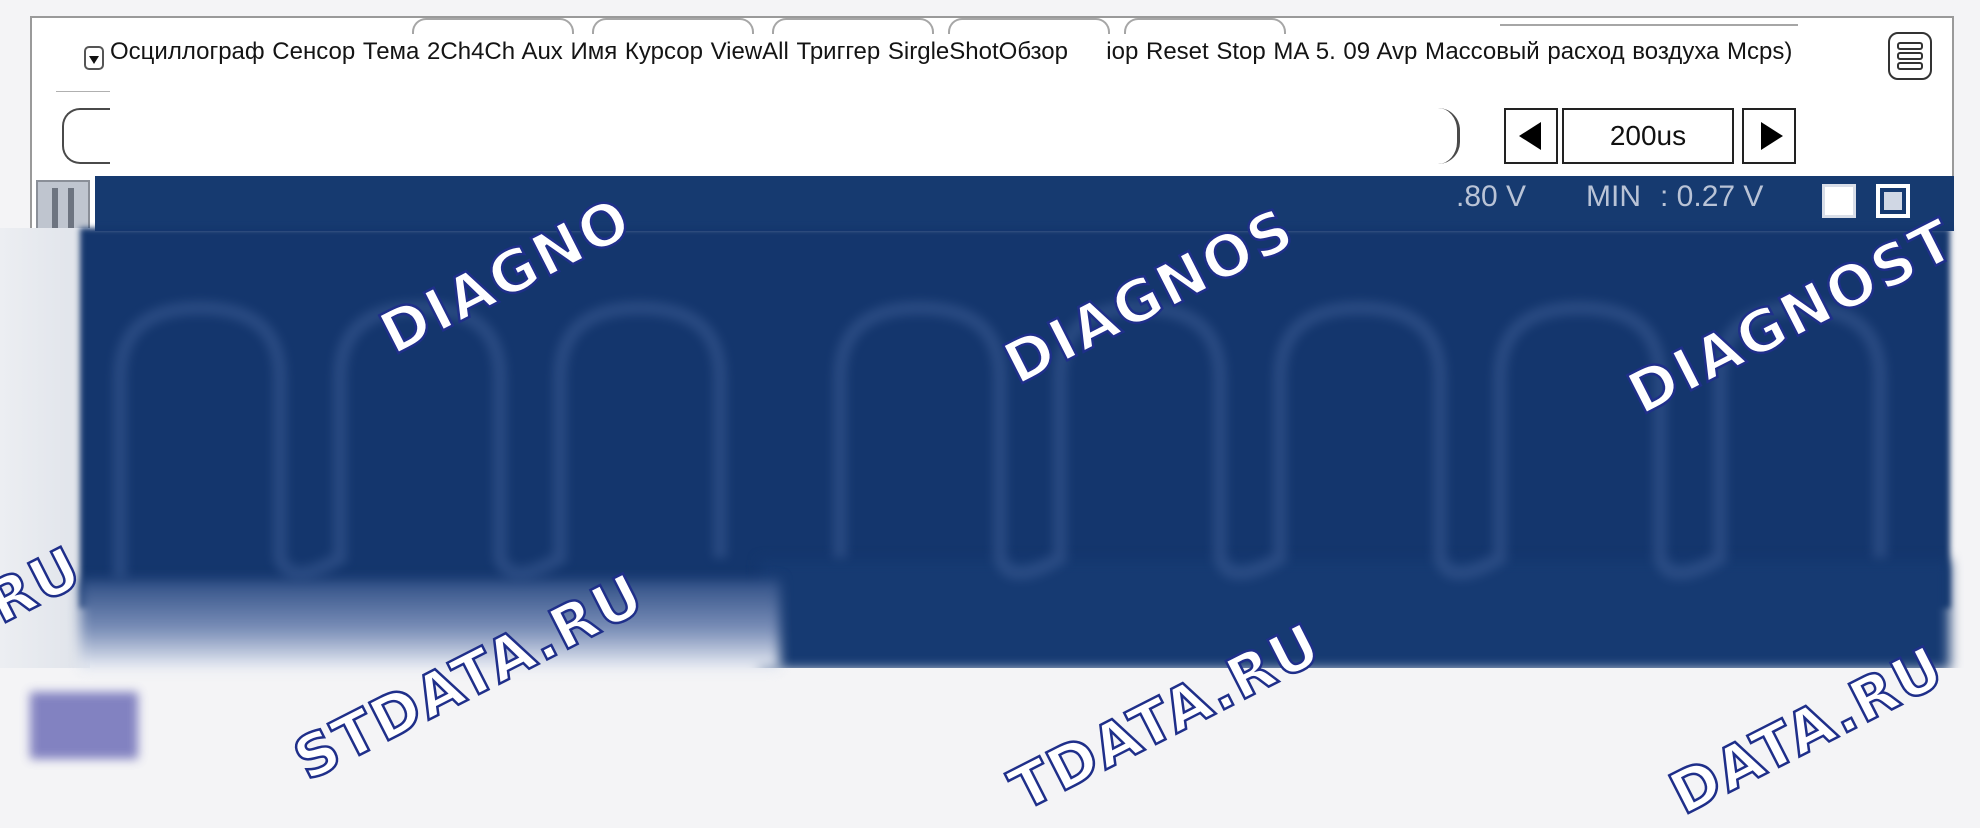 This screenshot has width=1980, height=828. Describe the element at coordinates (1712, 196) in the screenshot. I see `min-voltage-readout: : 0.27 V` at that location.